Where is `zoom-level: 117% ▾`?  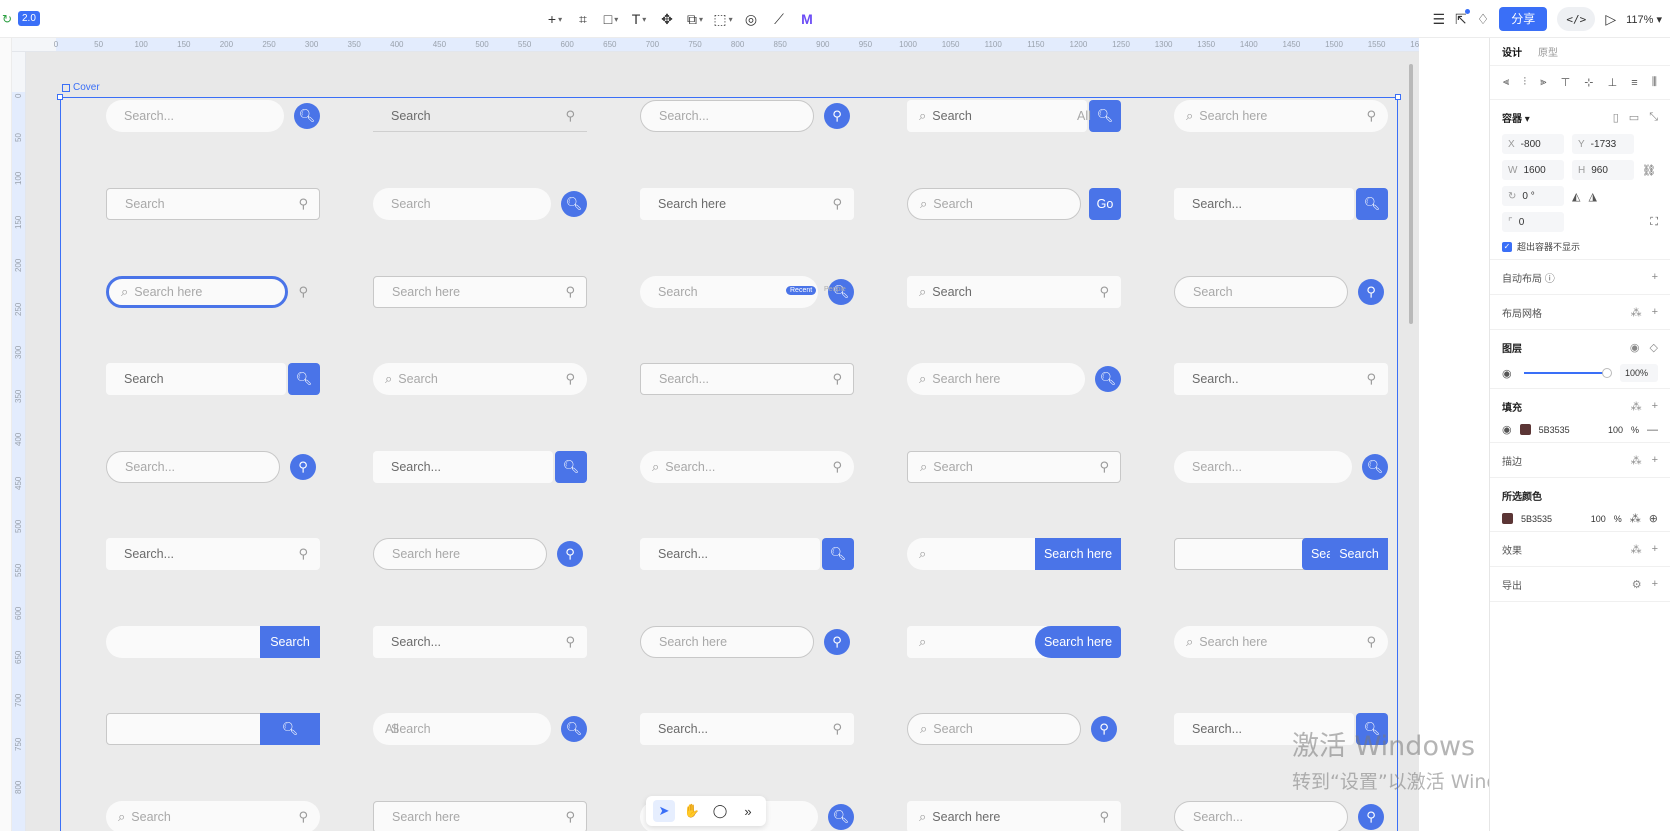
zoom-level: 117% ▾ is located at coordinates (1644, 19).